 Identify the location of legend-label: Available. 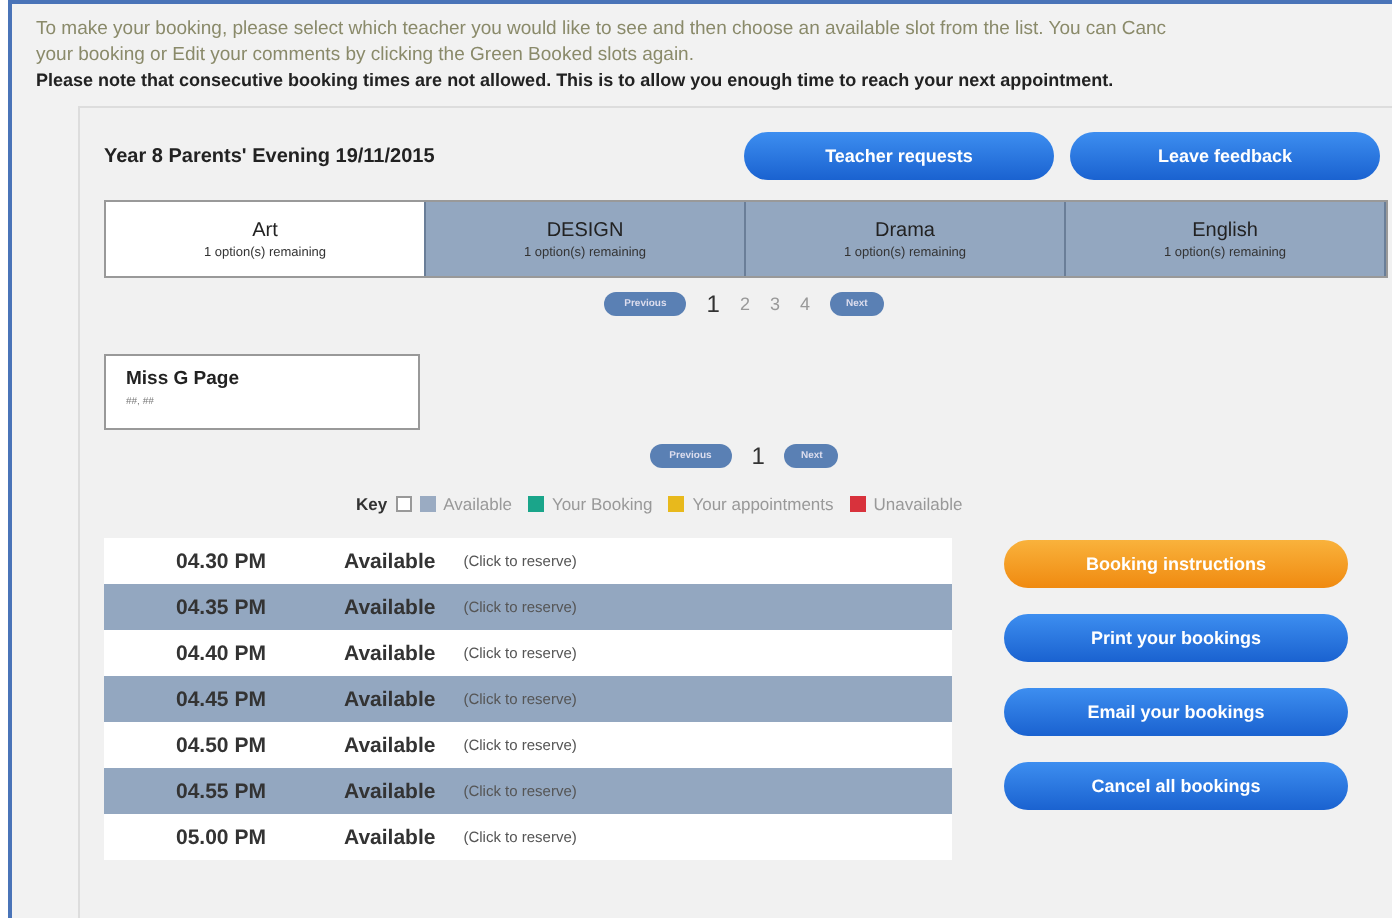
(477, 504).